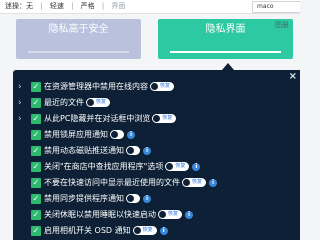  What do you see at coordinates (64, 102) in the screenshot?
I see `setting-label-text: 最近的文件` at bounding box center [64, 102].